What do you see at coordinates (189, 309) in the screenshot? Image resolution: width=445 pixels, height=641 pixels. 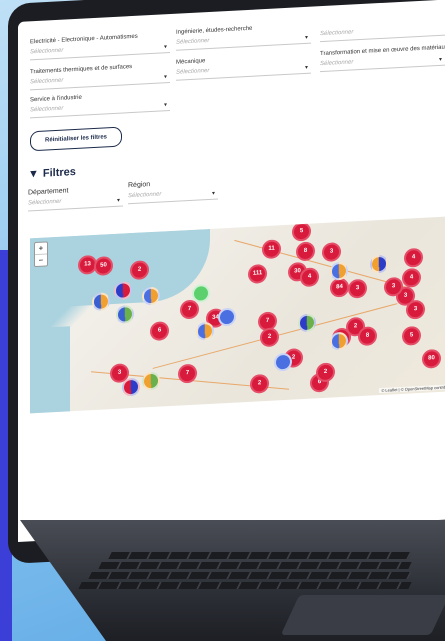 I see `cluster-marker: 7` at bounding box center [189, 309].